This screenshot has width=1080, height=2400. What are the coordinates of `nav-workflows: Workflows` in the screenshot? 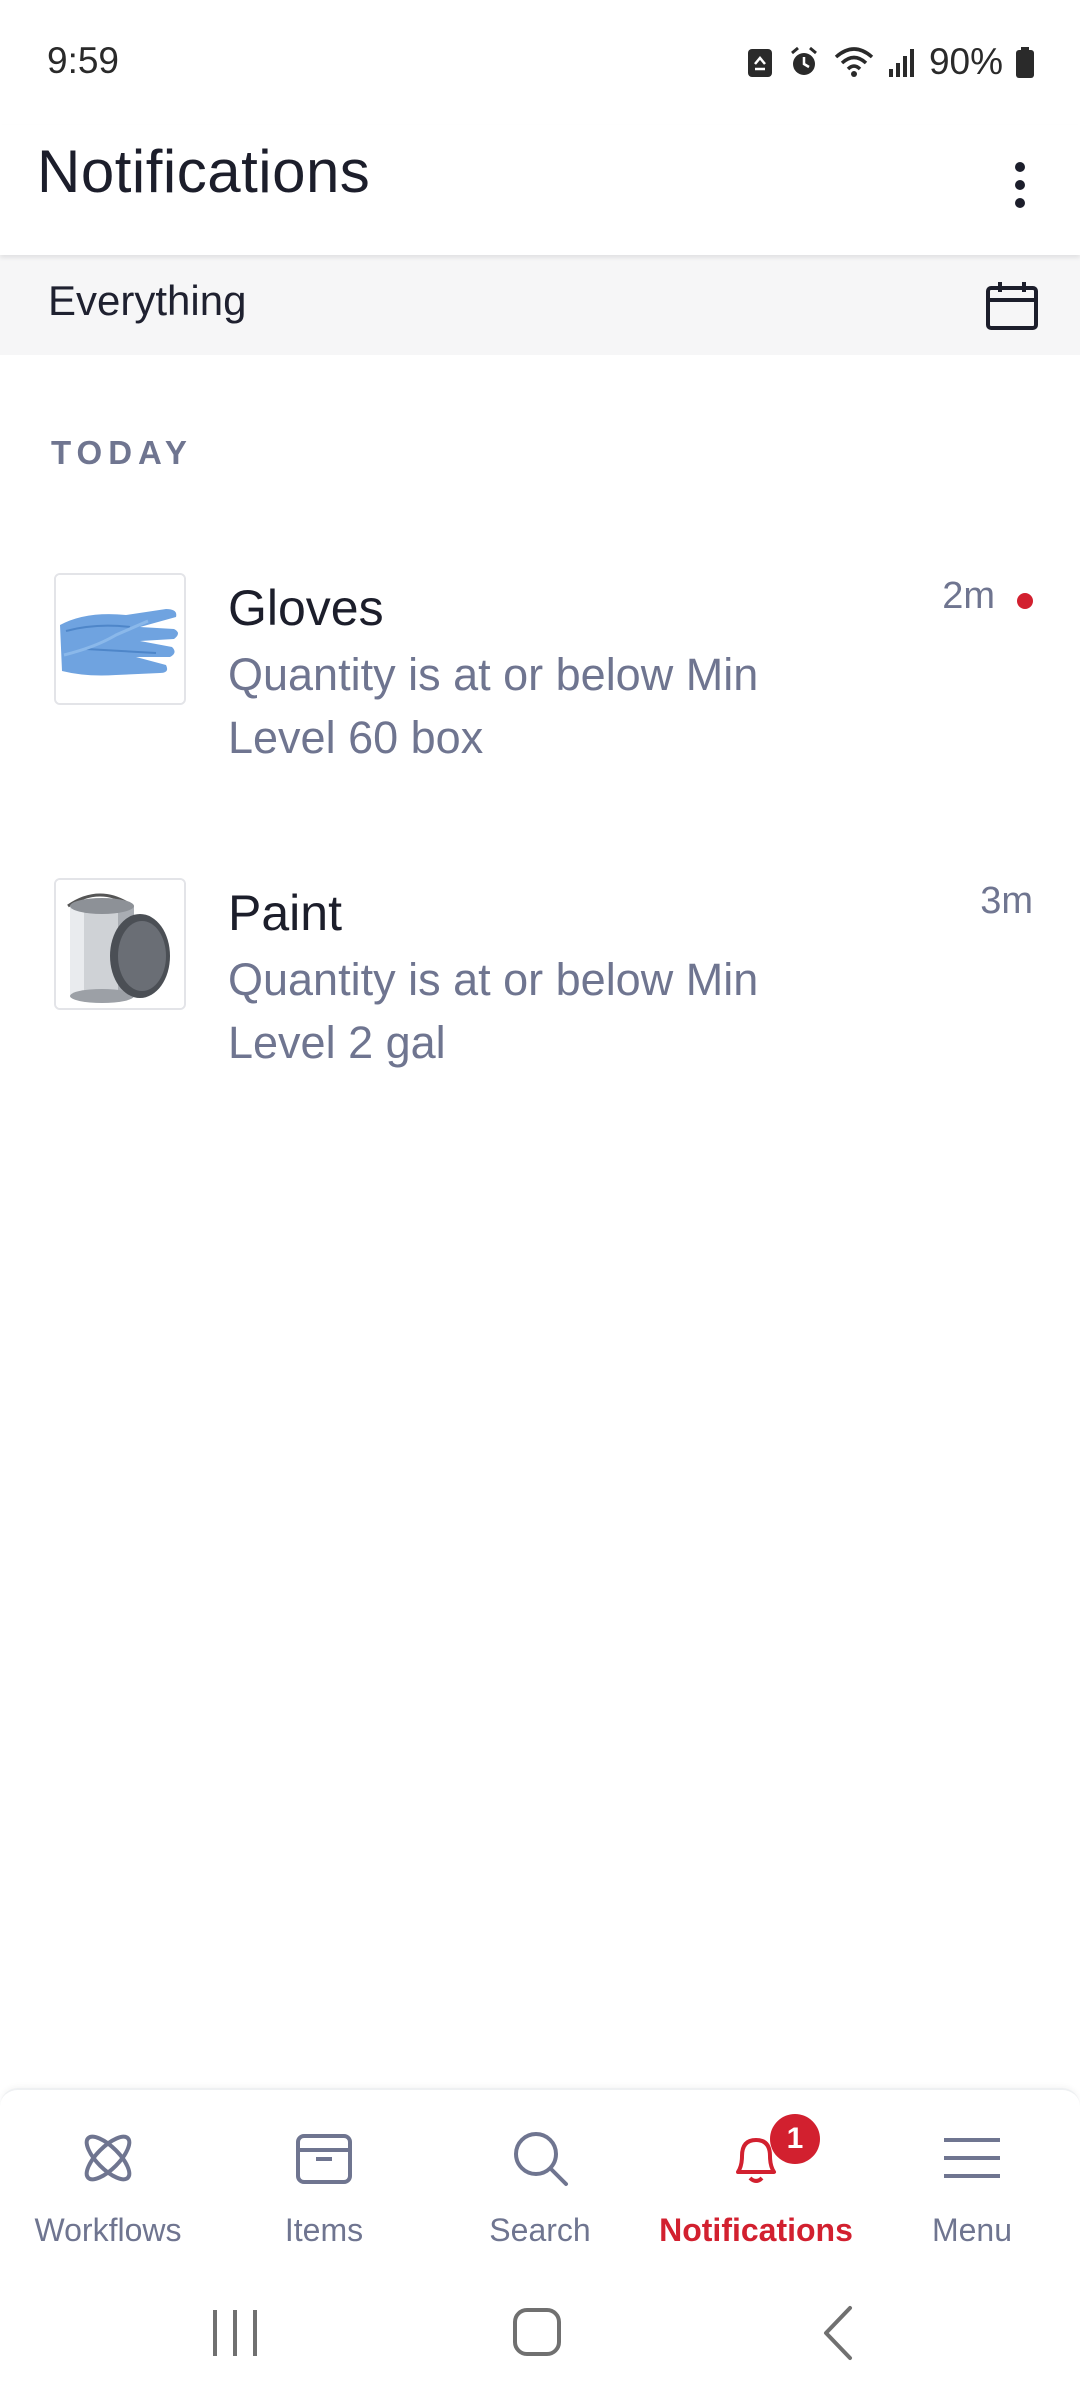 It's located at (108, 2175).